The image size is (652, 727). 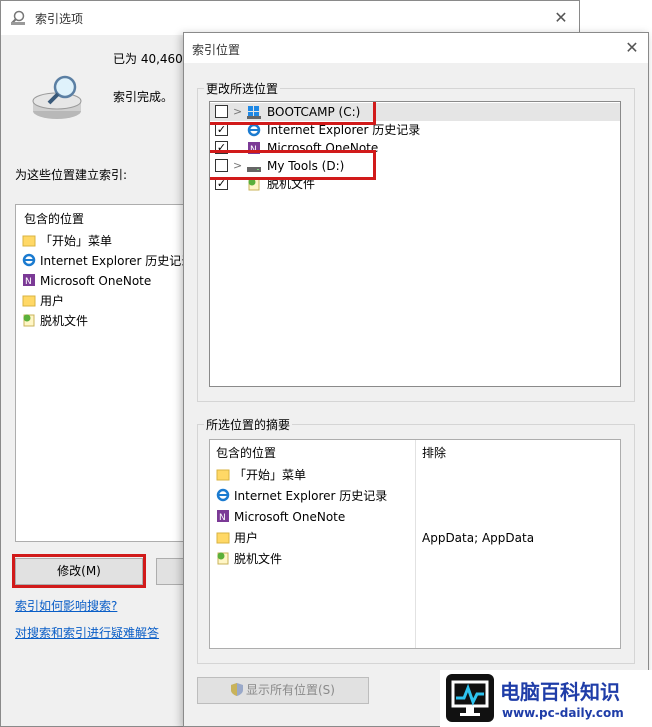 I want to click on summary-row: 脱机文件, so click(x=249, y=559).